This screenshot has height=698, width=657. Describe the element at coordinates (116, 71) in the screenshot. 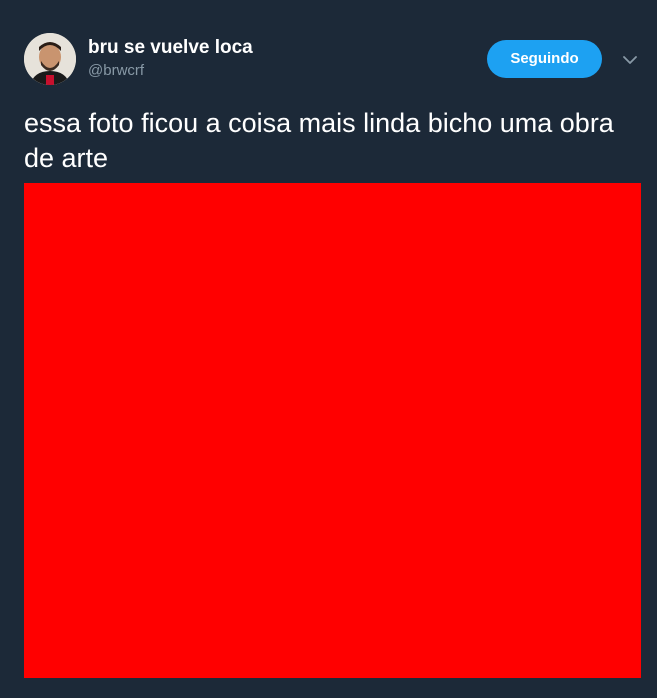

I see `user-handle: @brwcrf` at that location.